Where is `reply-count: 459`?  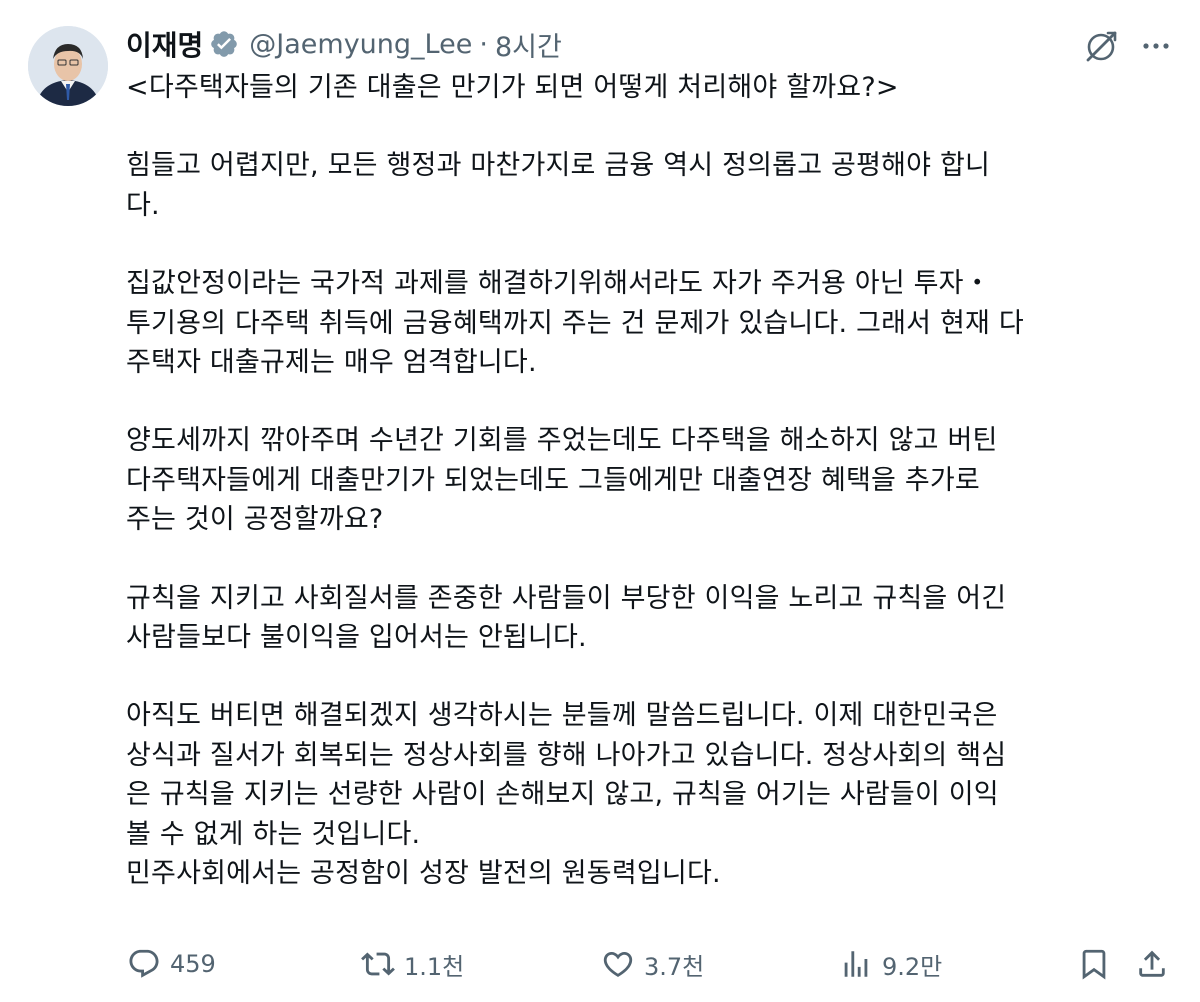 reply-count: 459 is located at coordinates (193, 964).